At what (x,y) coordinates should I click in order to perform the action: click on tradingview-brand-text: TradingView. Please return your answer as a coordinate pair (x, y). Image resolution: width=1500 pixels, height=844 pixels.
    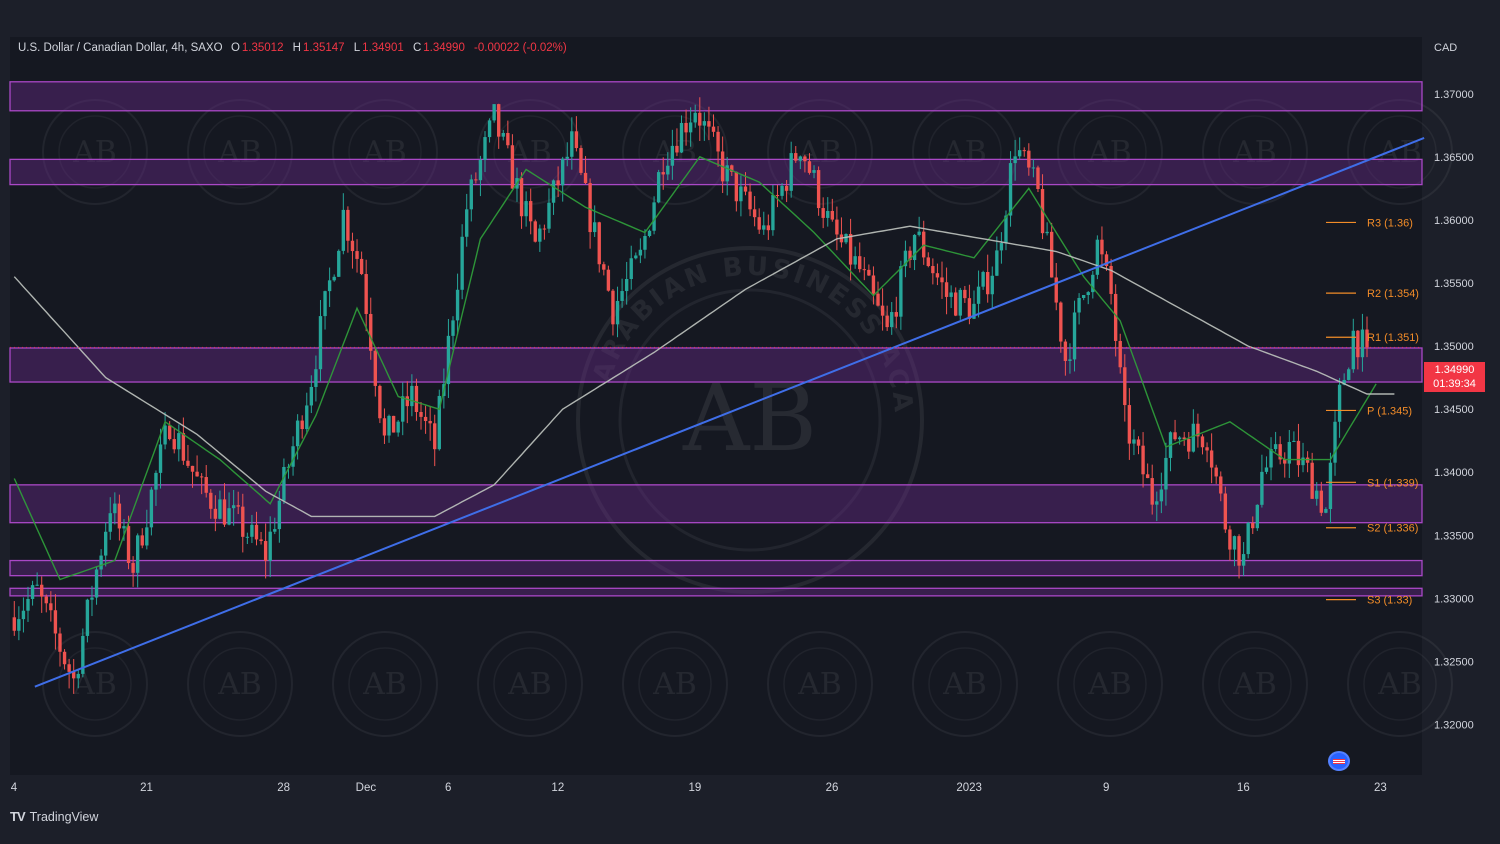
    Looking at the image, I should click on (64, 816).